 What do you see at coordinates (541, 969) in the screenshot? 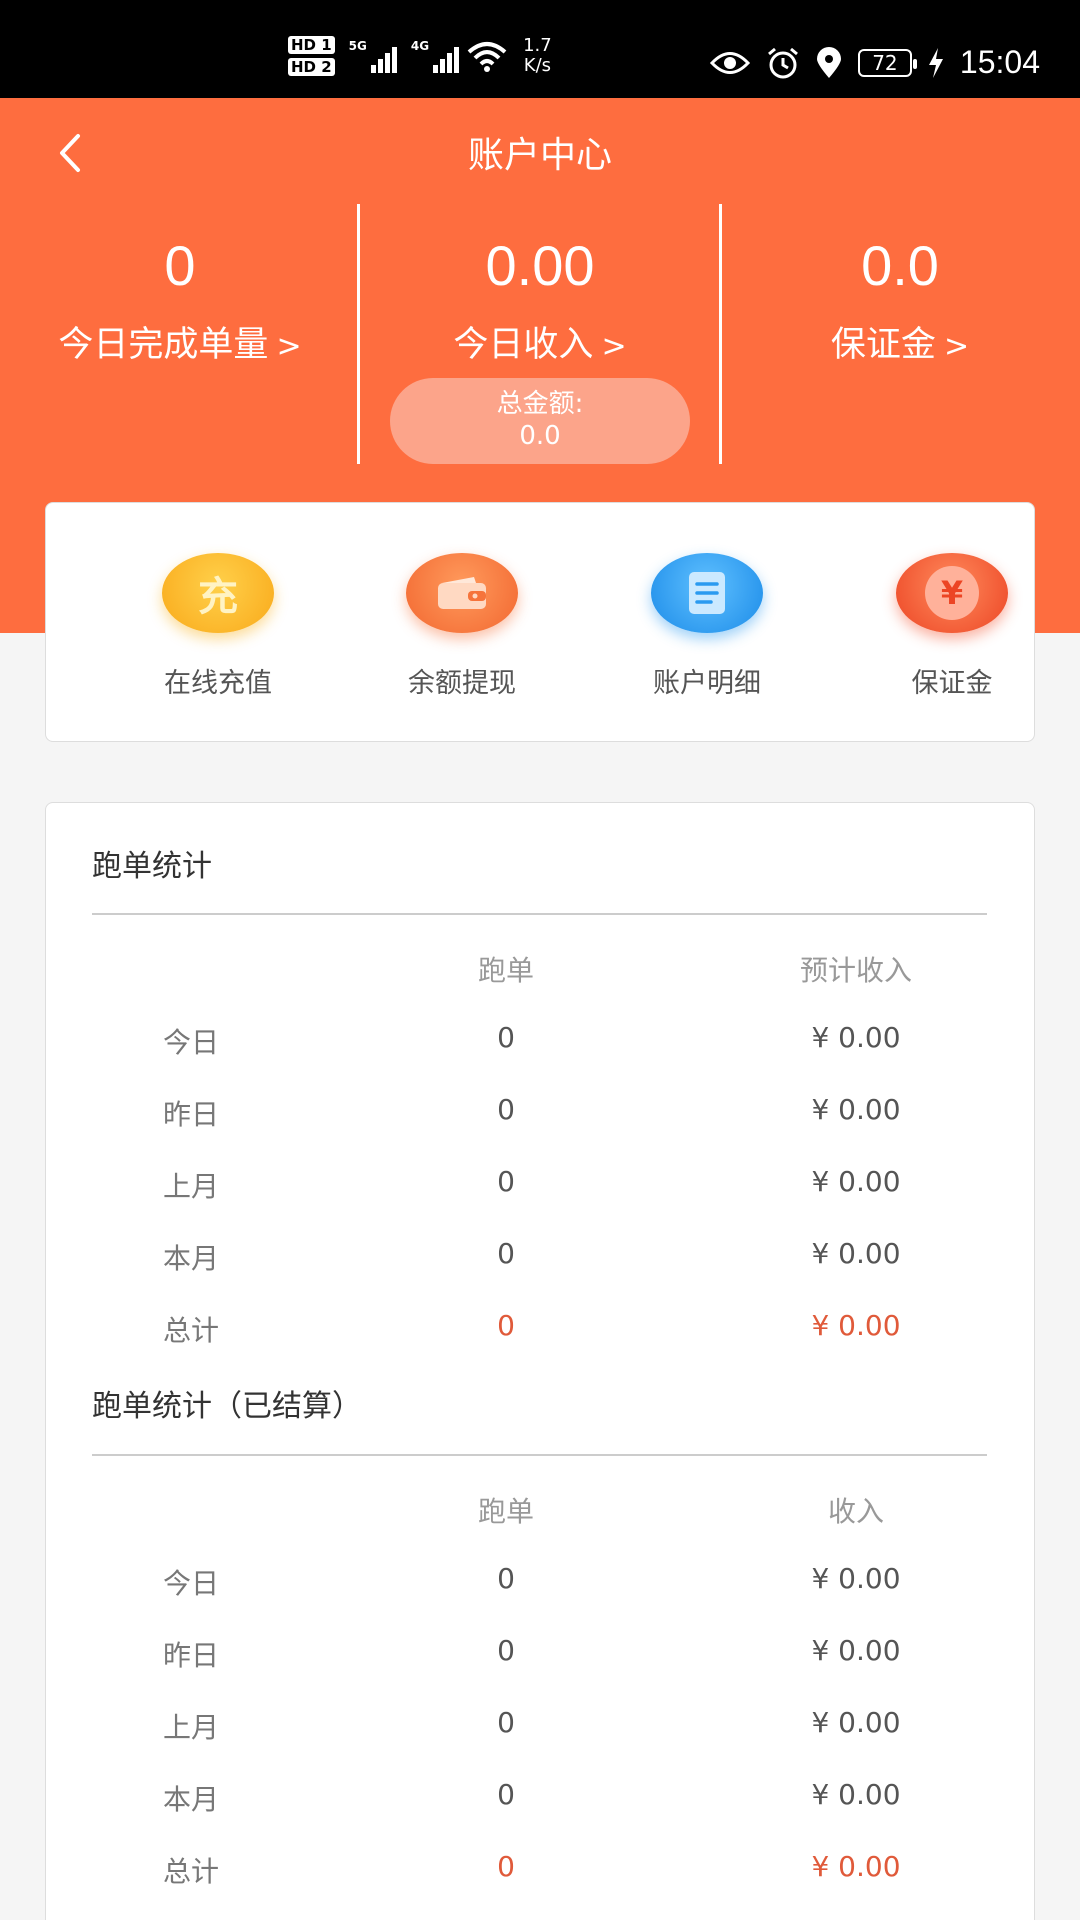
I see `order-stats-header: 跑单 预计收入` at bounding box center [541, 969].